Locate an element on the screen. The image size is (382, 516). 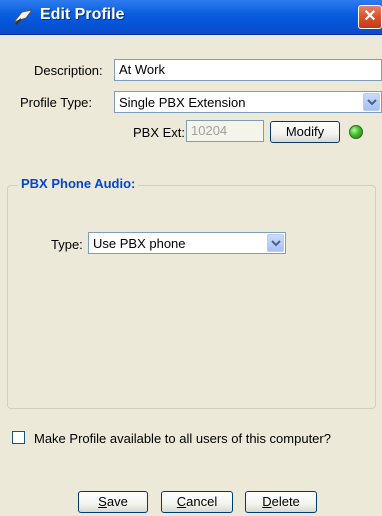
profile-type-label: Profile Type: is located at coordinates (56, 102).